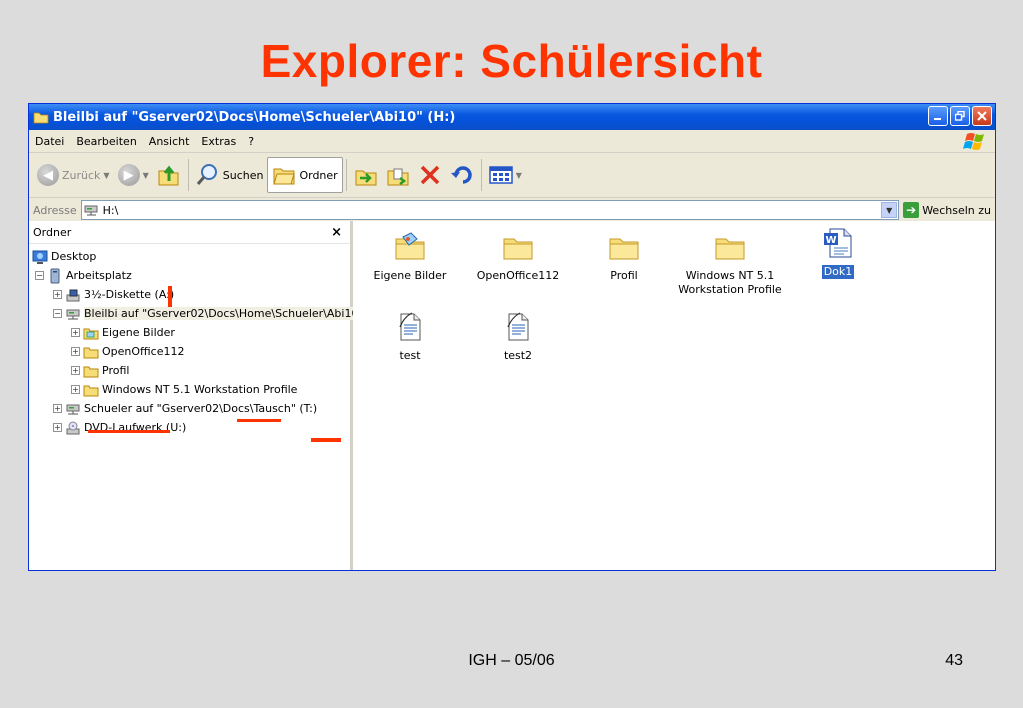 The height and width of the screenshot is (708, 1023). Describe the element at coordinates (838, 272) in the screenshot. I see `file-label: Dok1` at that location.